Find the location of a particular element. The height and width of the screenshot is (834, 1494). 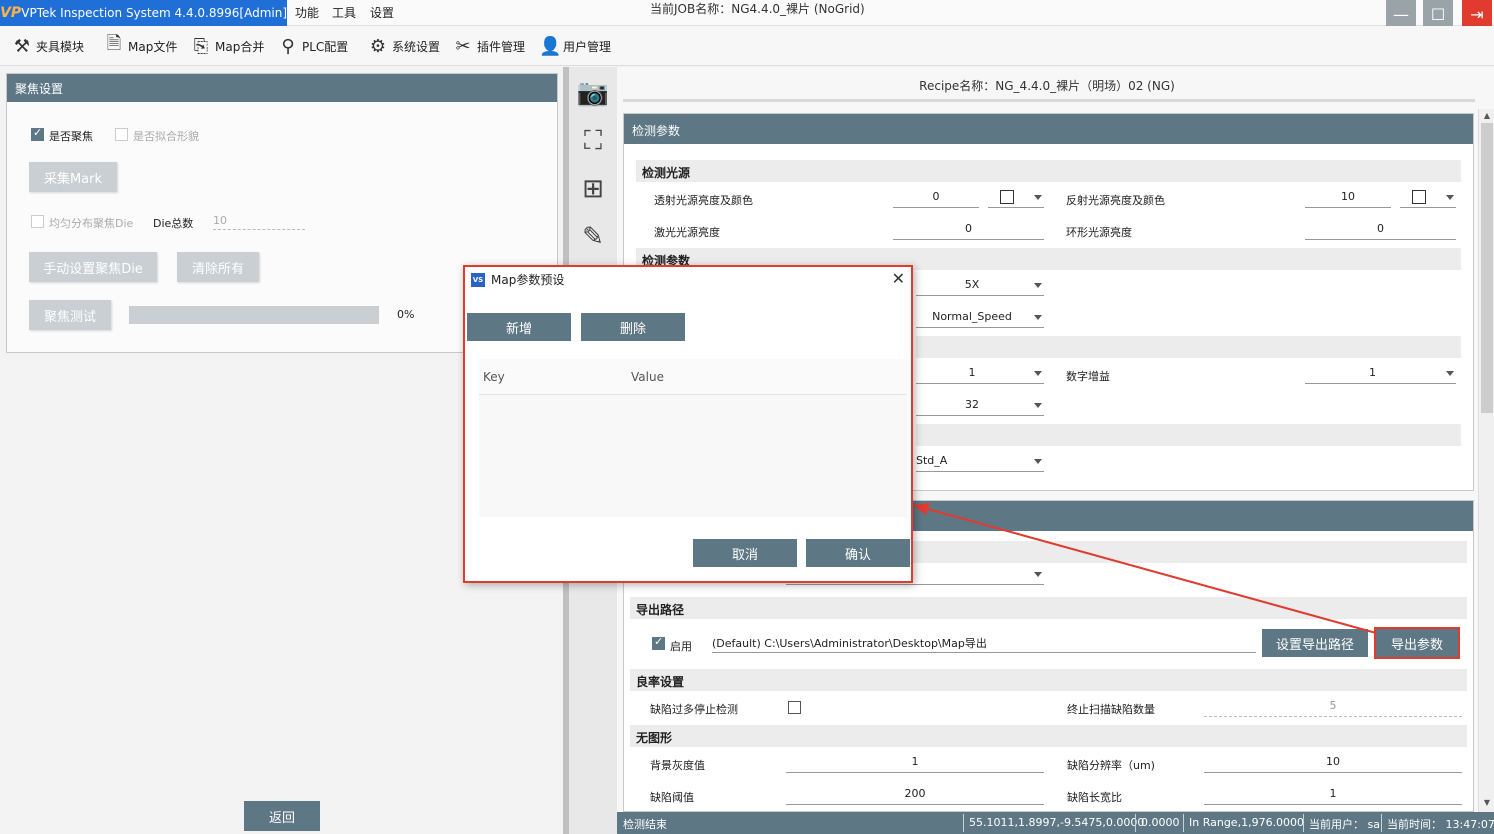

gear-icon: ⚙ is located at coordinates (378, 46).